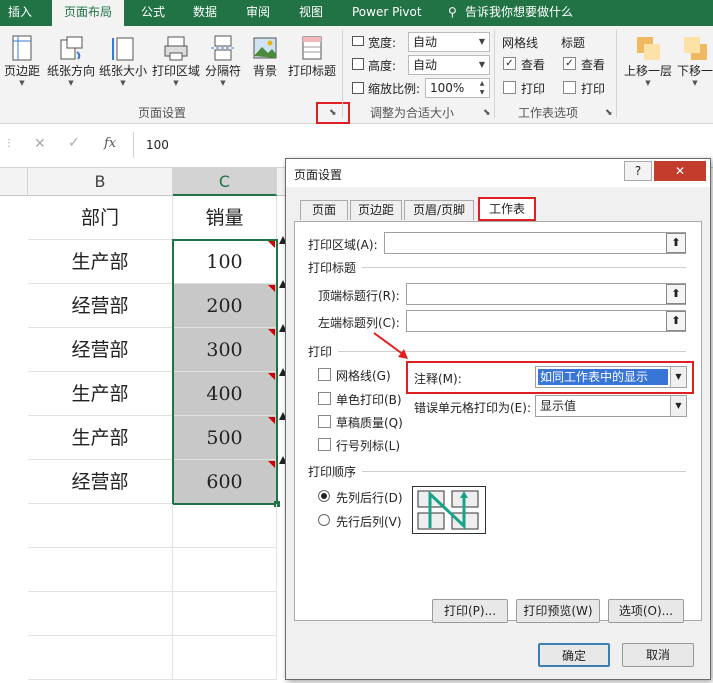 This screenshot has height=683, width=713. What do you see at coordinates (369, 498) in the screenshot?
I see `down-then-over-label: 先列后行(D)` at bounding box center [369, 498].